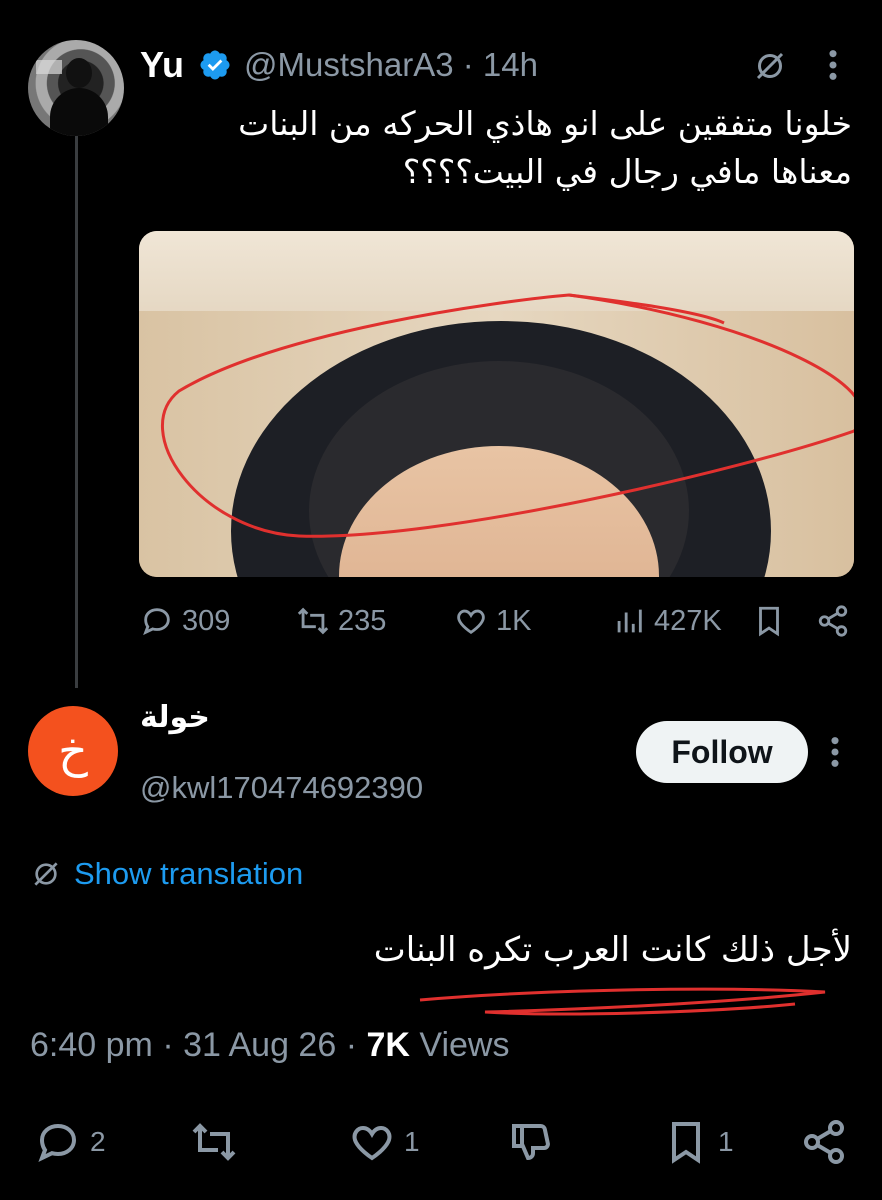 The image size is (882, 1200). What do you see at coordinates (391, 65) in the screenshot?
I see `author-handle: @MustsharA3 · 14h` at bounding box center [391, 65].